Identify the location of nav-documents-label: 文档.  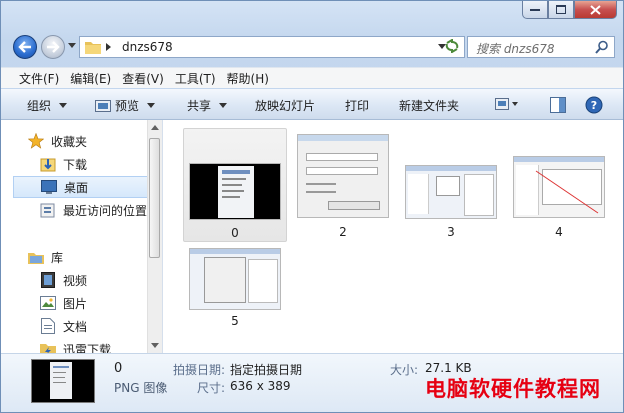
(75, 326).